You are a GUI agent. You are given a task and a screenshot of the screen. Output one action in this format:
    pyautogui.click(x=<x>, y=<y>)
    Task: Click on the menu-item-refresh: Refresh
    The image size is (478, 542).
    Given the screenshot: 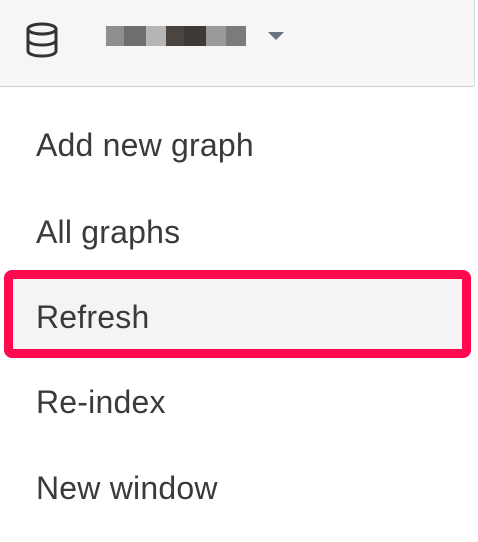 What is the action you would take?
    pyautogui.click(x=239, y=323)
    